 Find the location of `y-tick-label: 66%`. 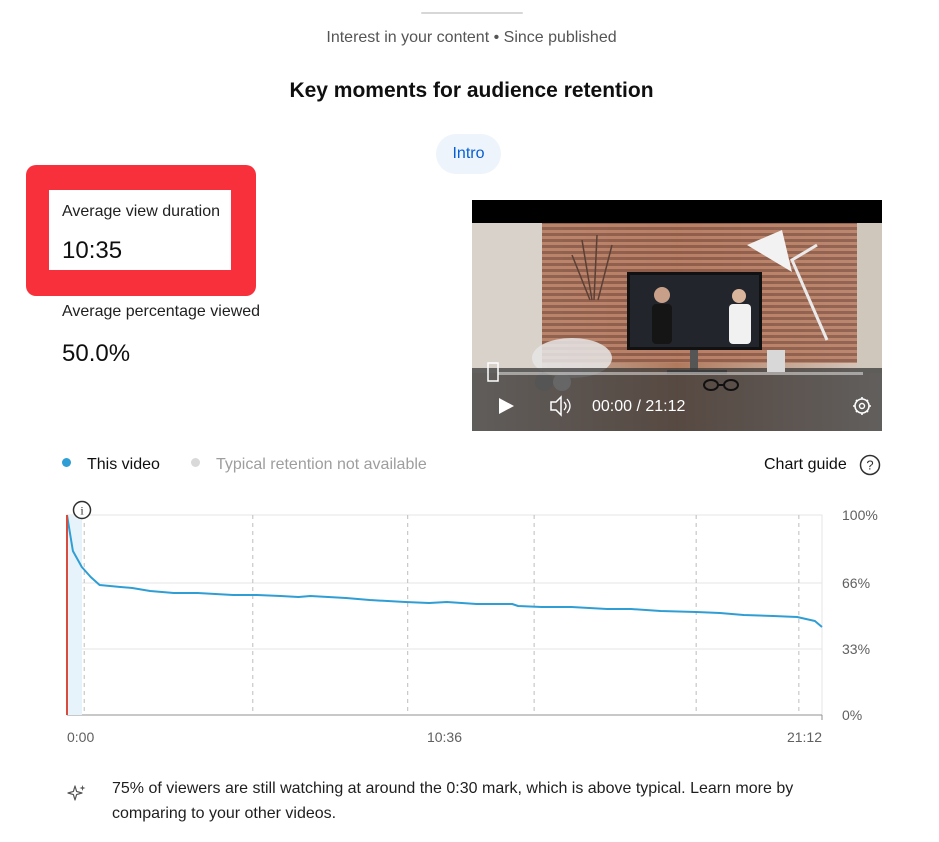

y-tick-label: 66% is located at coordinates (856, 583).